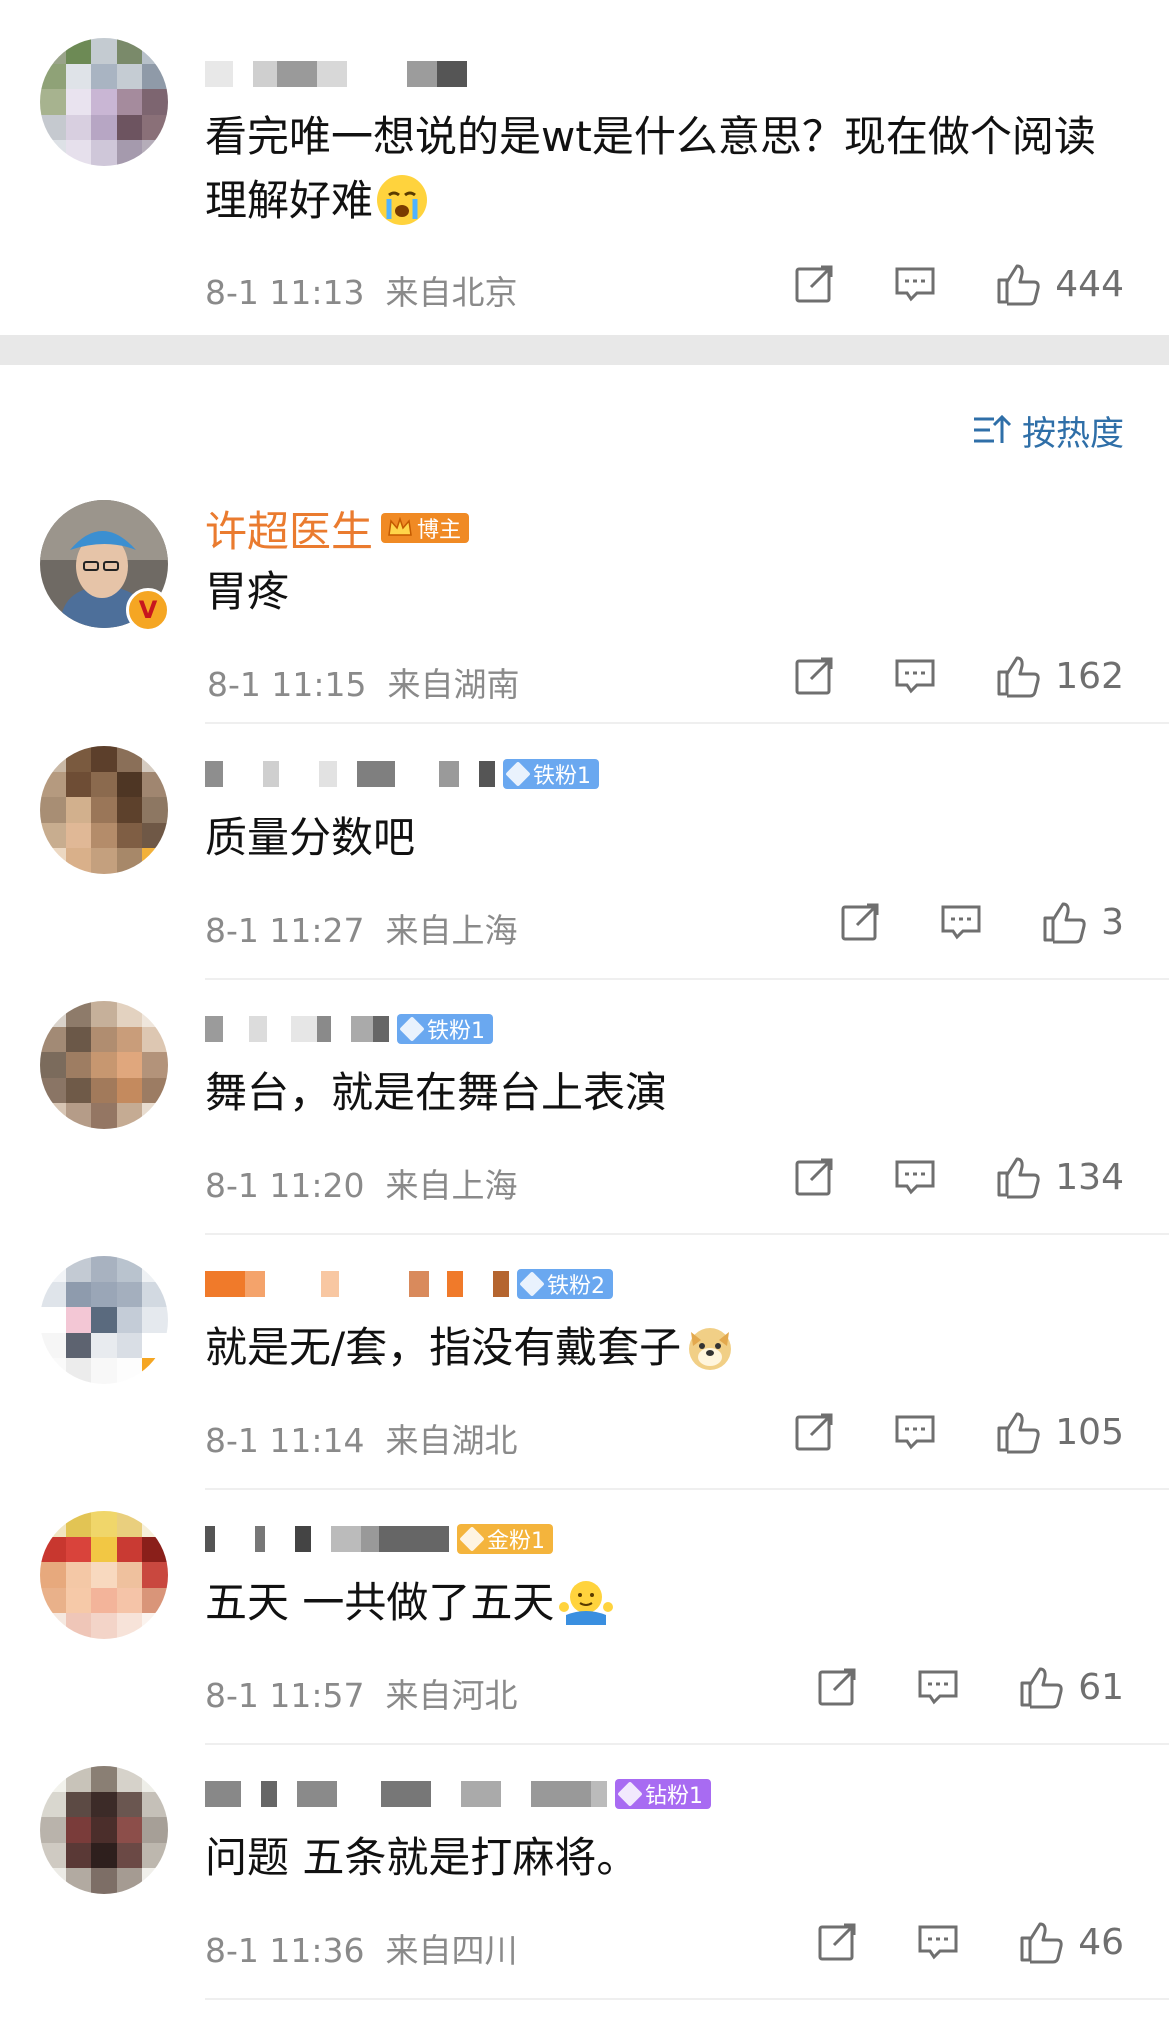 The image size is (1169, 2027). I want to click on like-button: 105, so click(1059, 1432).